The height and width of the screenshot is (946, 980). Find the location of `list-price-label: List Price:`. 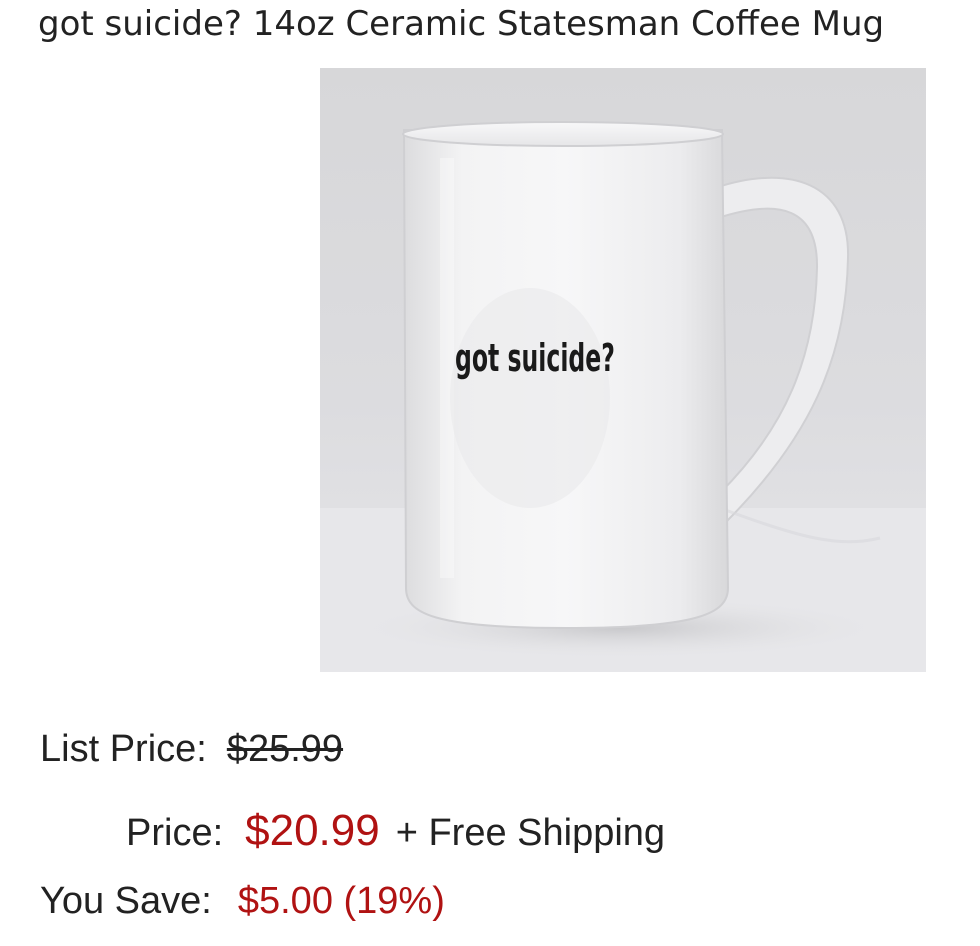

list-price-label: List Price: is located at coordinates (123, 749).